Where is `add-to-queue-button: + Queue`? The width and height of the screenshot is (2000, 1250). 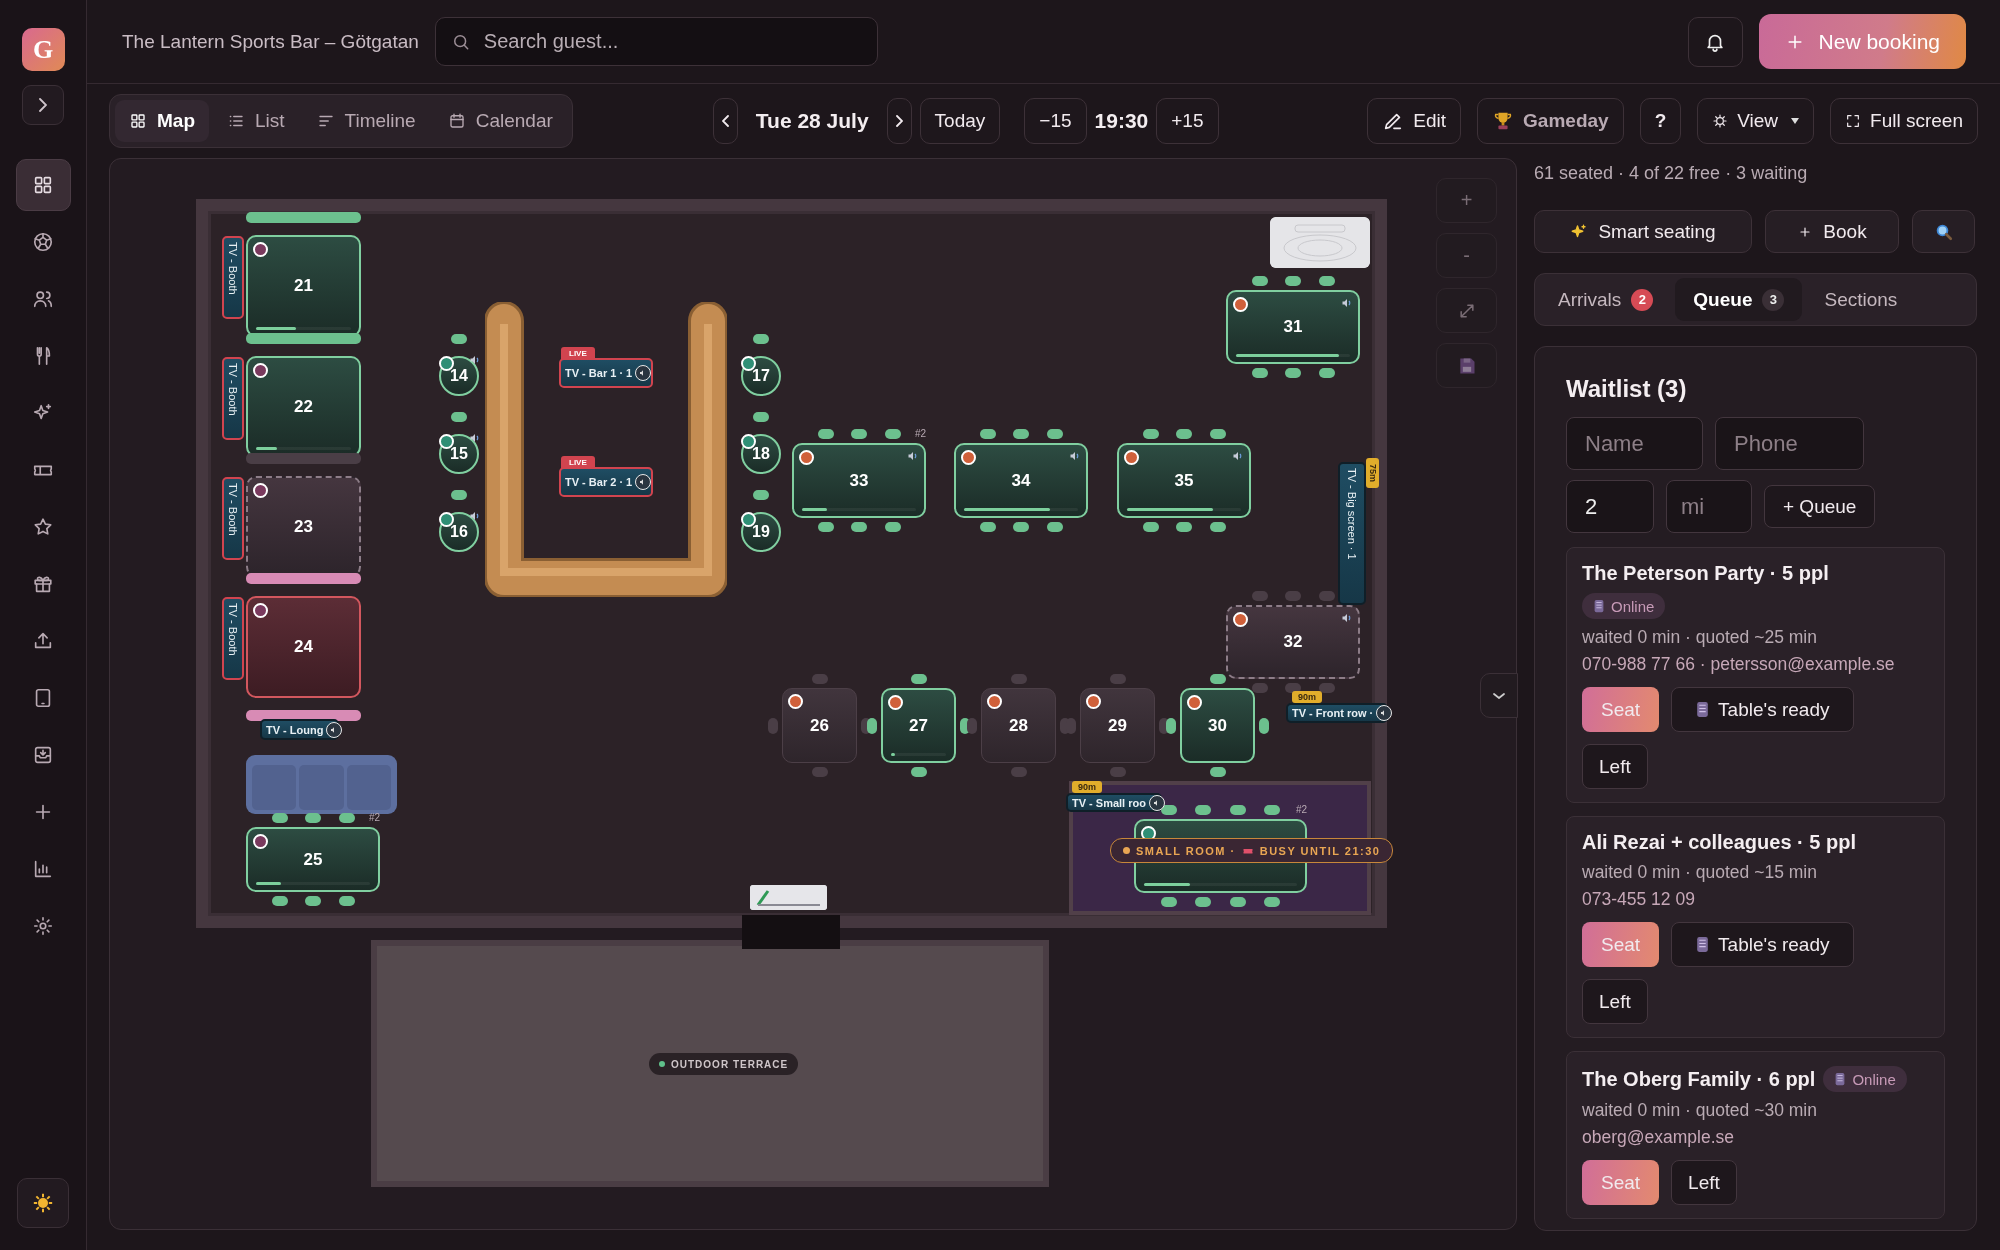 add-to-queue-button: + Queue is located at coordinates (1820, 506).